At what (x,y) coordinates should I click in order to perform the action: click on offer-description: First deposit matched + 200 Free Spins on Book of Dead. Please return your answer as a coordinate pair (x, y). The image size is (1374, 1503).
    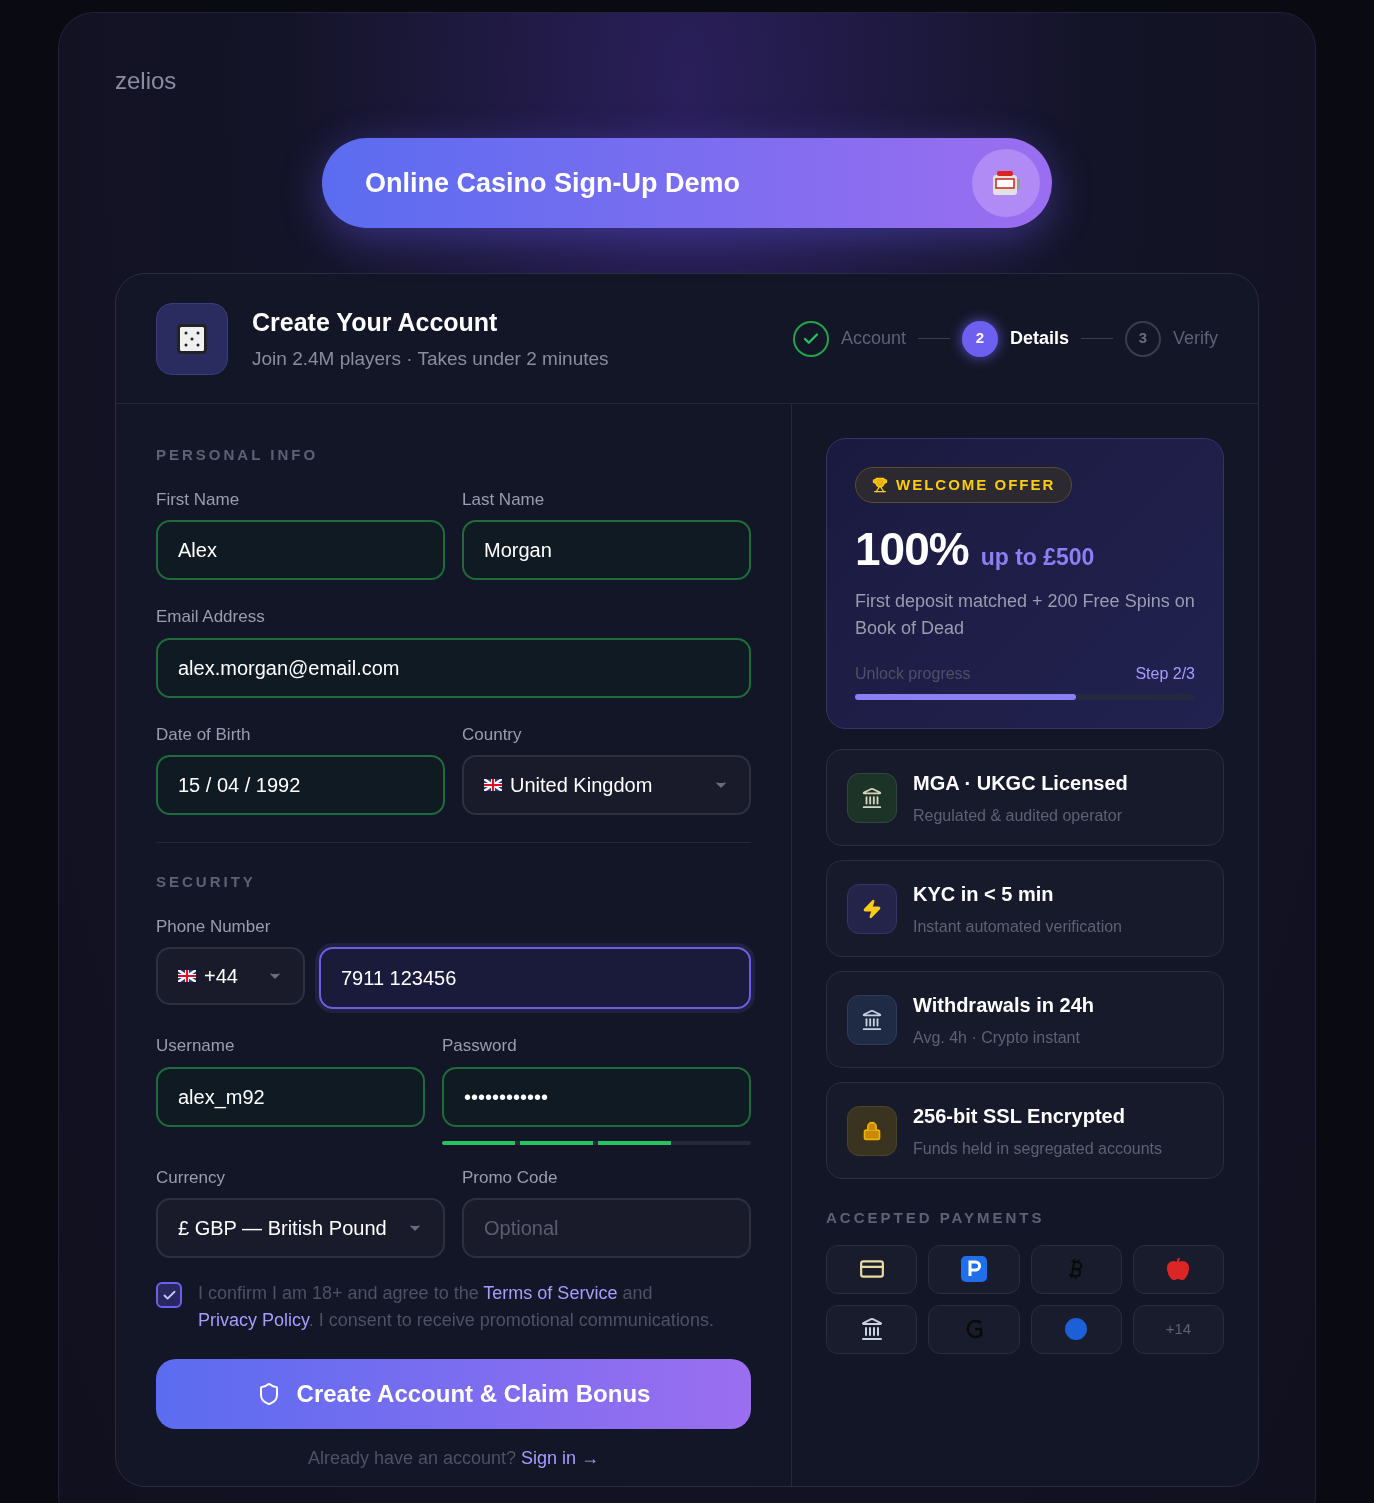
    Looking at the image, I should click on (1025, 615).